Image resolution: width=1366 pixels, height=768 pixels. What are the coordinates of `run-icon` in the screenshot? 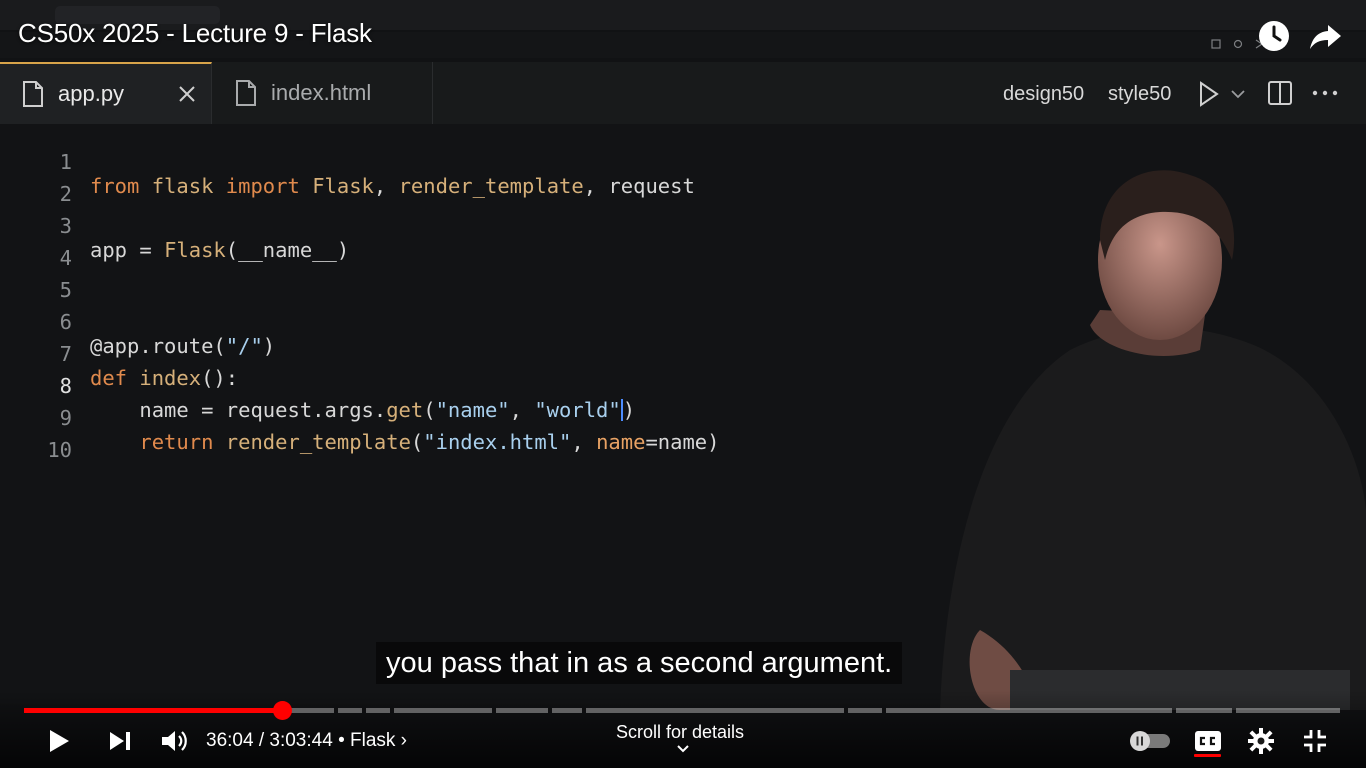 It's located at (1209, 94).